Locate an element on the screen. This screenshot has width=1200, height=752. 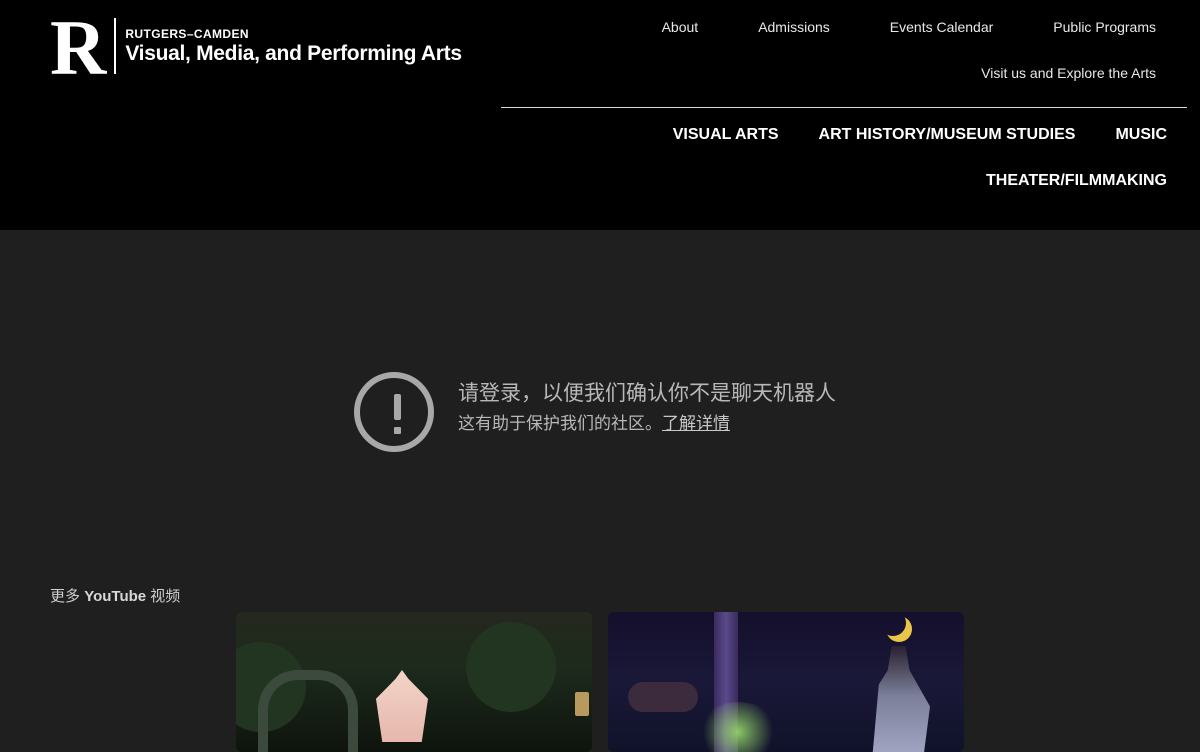
sign-in-notice: 请登录，以便我们确认你不是聊天机器人 这有助于保护我们的社区。了解详情 is located at coordinates (595, 412).